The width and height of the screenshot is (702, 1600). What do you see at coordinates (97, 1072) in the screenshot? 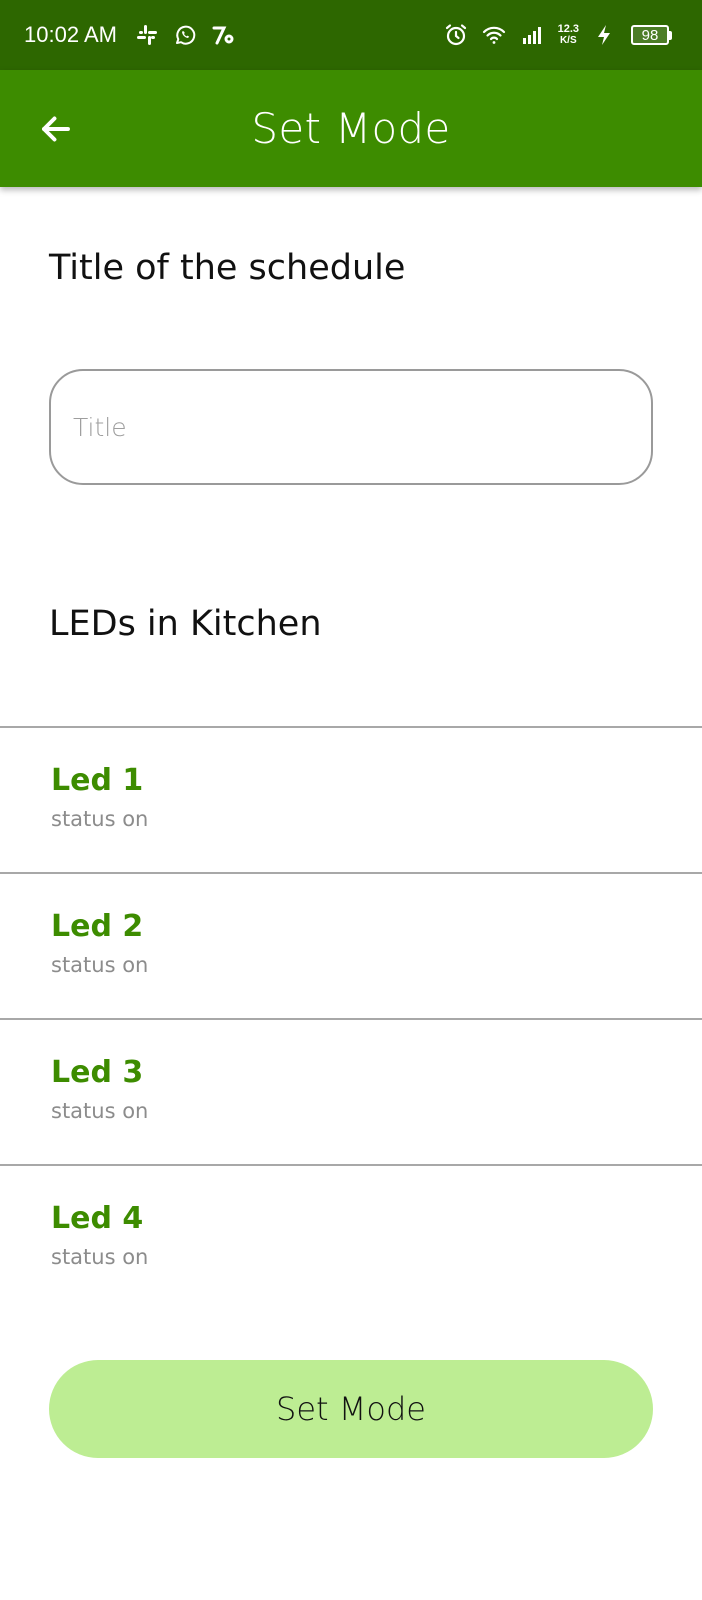
I see `led-name: Led 3` at bounding box center [97, 1072].